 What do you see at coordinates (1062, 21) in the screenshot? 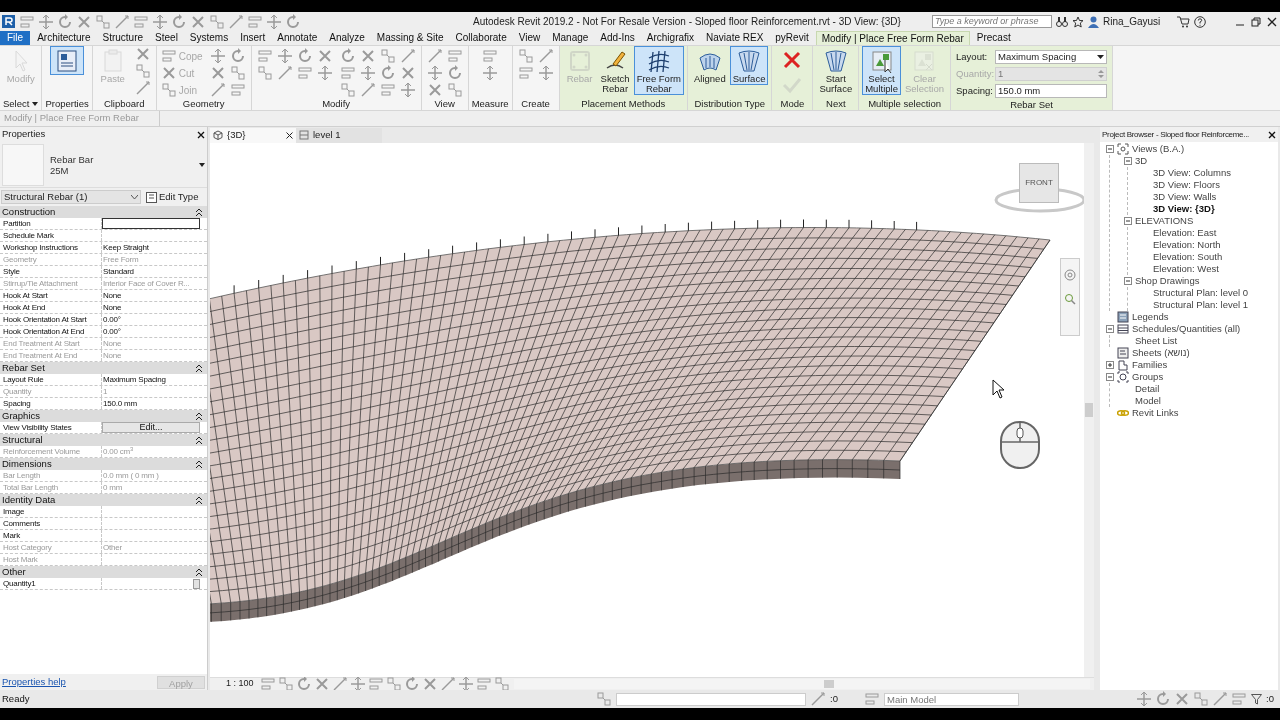
I see `binoculars-icon` at bounding box center [1062, 21].